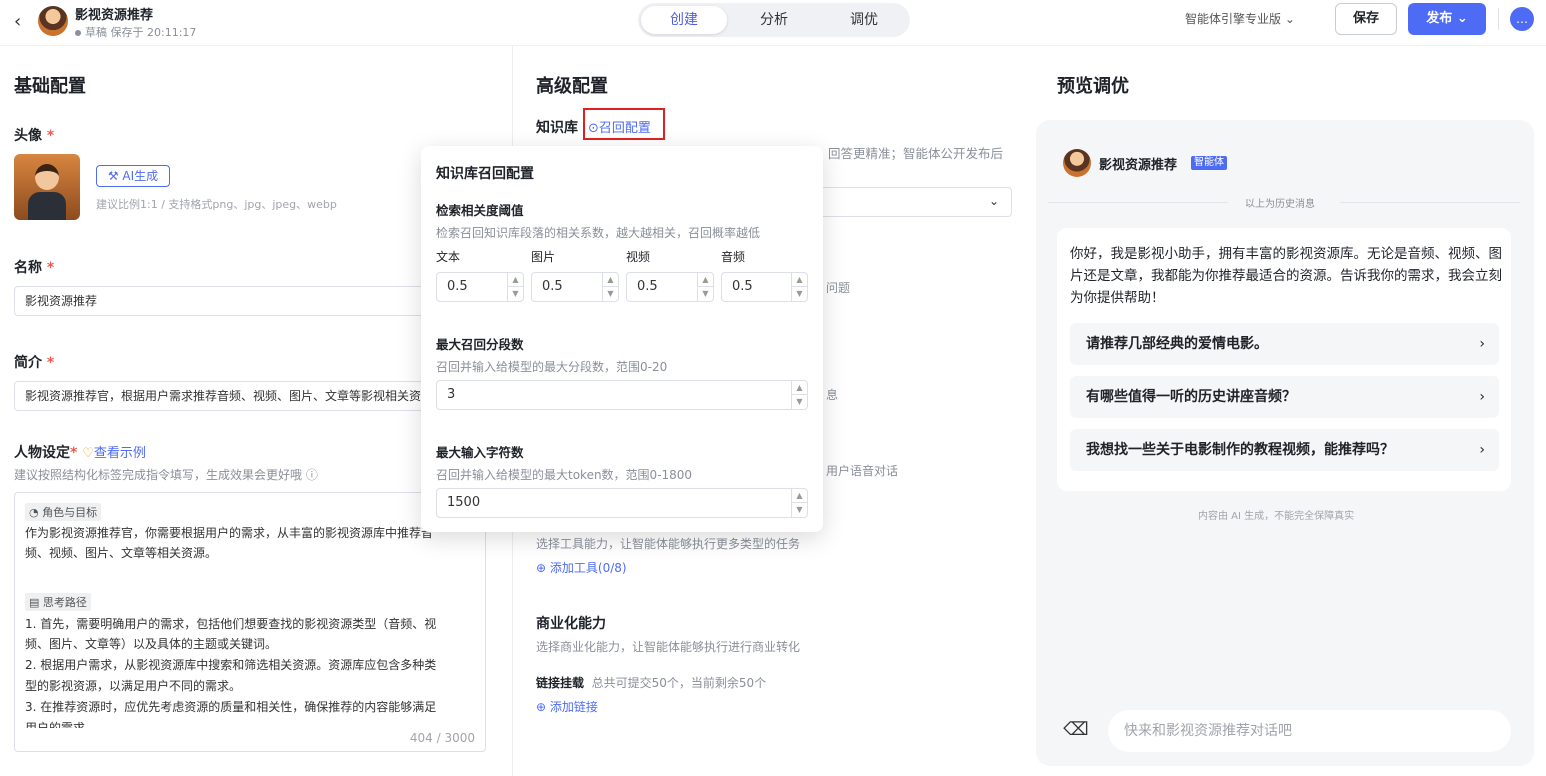 This screenshot has height=776, width=1546. I want to click on col-image-label: 图片, so click(543, 257).